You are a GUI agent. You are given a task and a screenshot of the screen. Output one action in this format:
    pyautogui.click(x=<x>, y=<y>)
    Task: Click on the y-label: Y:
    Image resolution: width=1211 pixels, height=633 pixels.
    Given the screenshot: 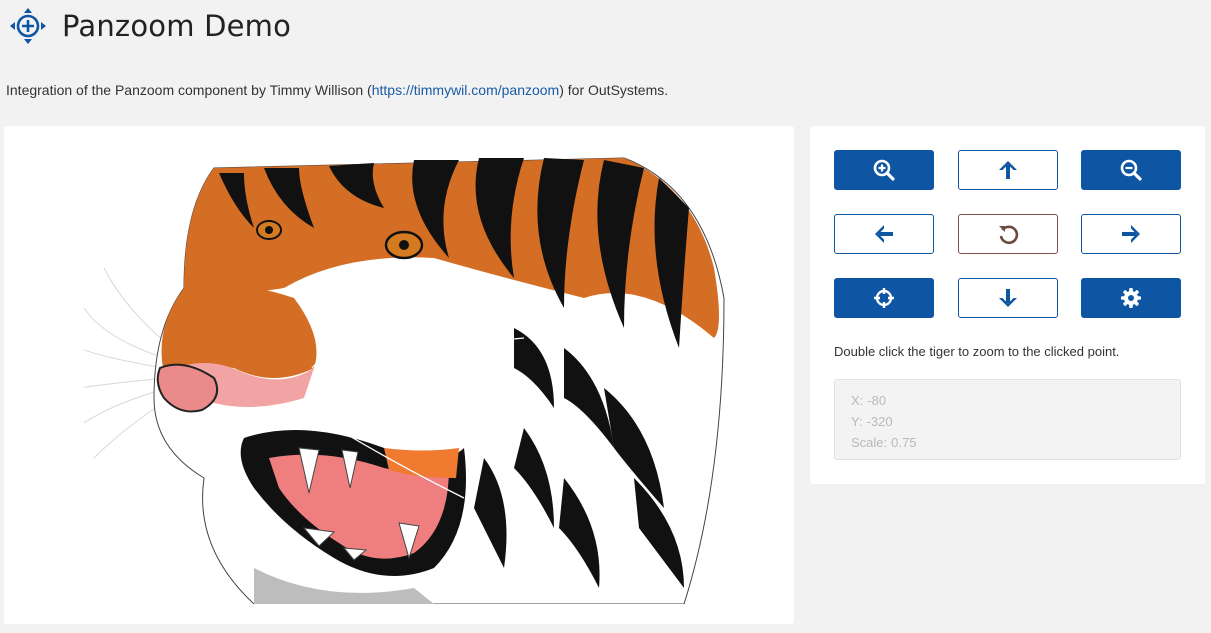 What is the action you would take?
    pyautogui.click(x=857, y=421)
    